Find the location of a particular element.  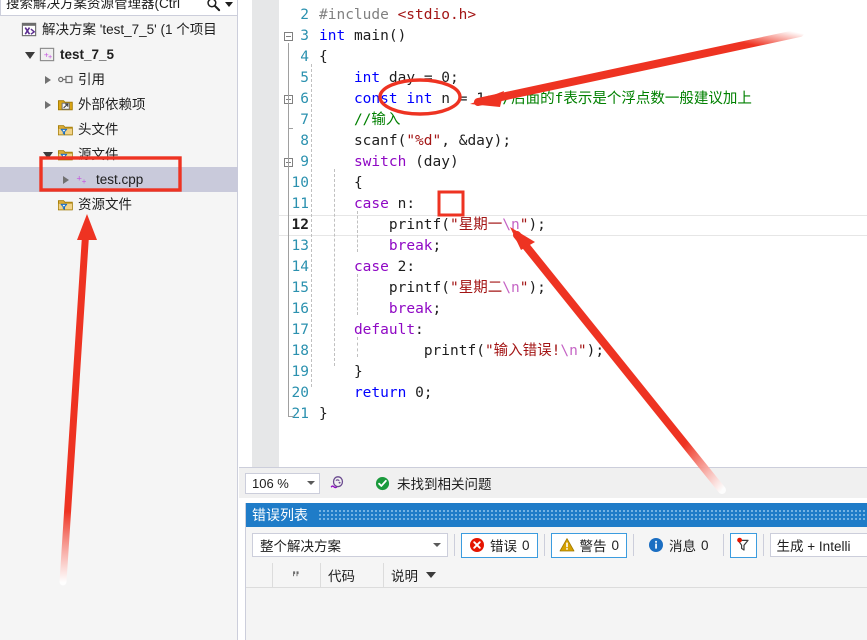

outline-guide-line is located at coordinates (288, 117).